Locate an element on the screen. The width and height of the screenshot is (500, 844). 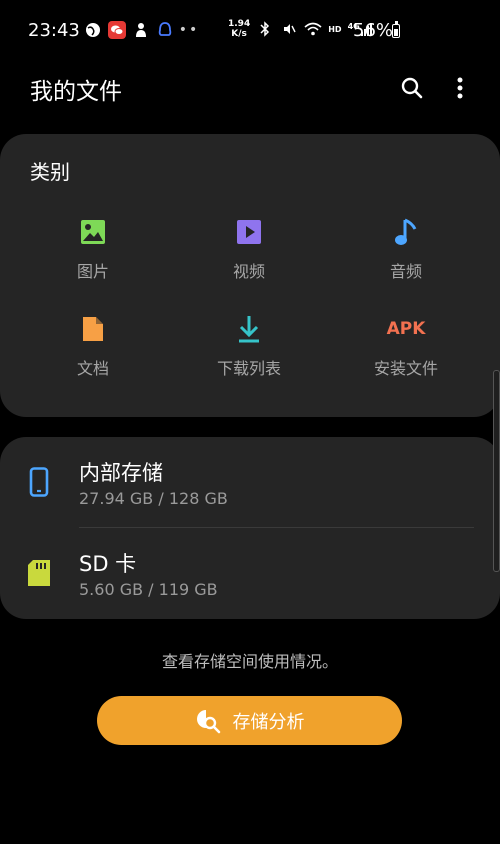
more-options-button is located at coordinates (460, 88).